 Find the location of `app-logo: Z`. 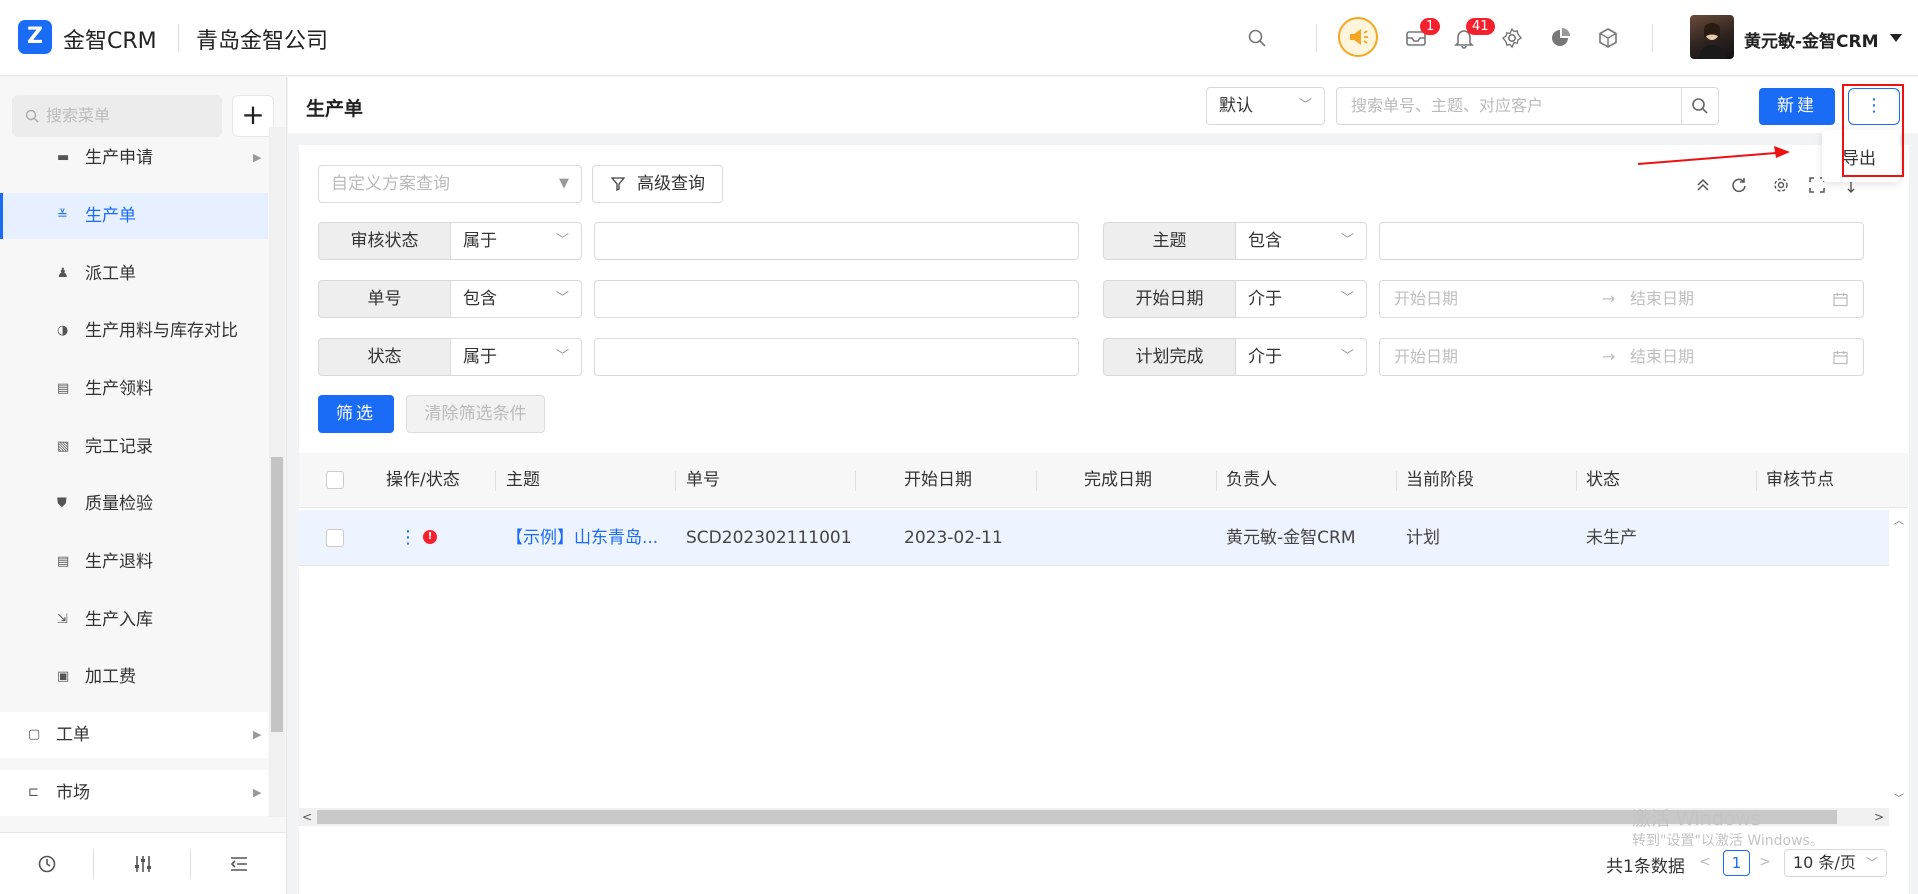

app-logo: Z is located at coordinates (35, 37).